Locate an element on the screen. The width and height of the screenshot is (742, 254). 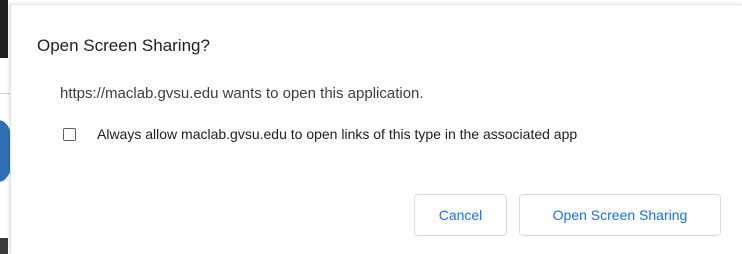
open-screen-sharing-button: Open Screen Sharing is located at coordinates (620, 215).